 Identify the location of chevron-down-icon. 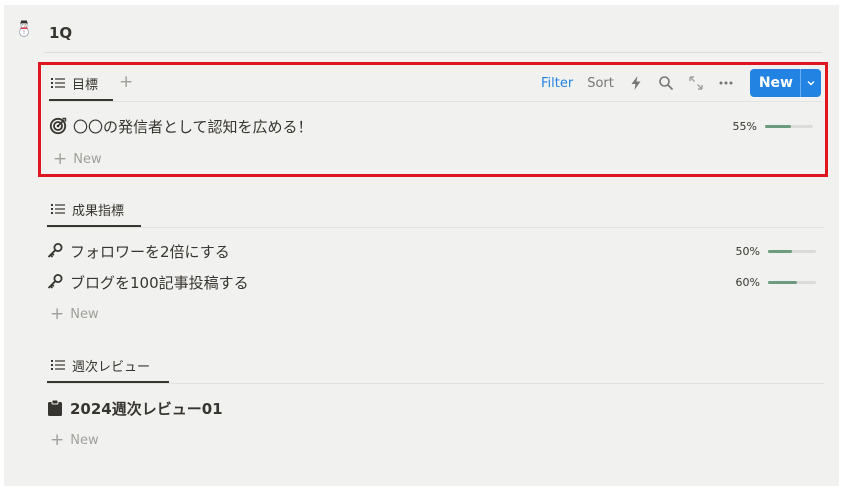
(810, 83).